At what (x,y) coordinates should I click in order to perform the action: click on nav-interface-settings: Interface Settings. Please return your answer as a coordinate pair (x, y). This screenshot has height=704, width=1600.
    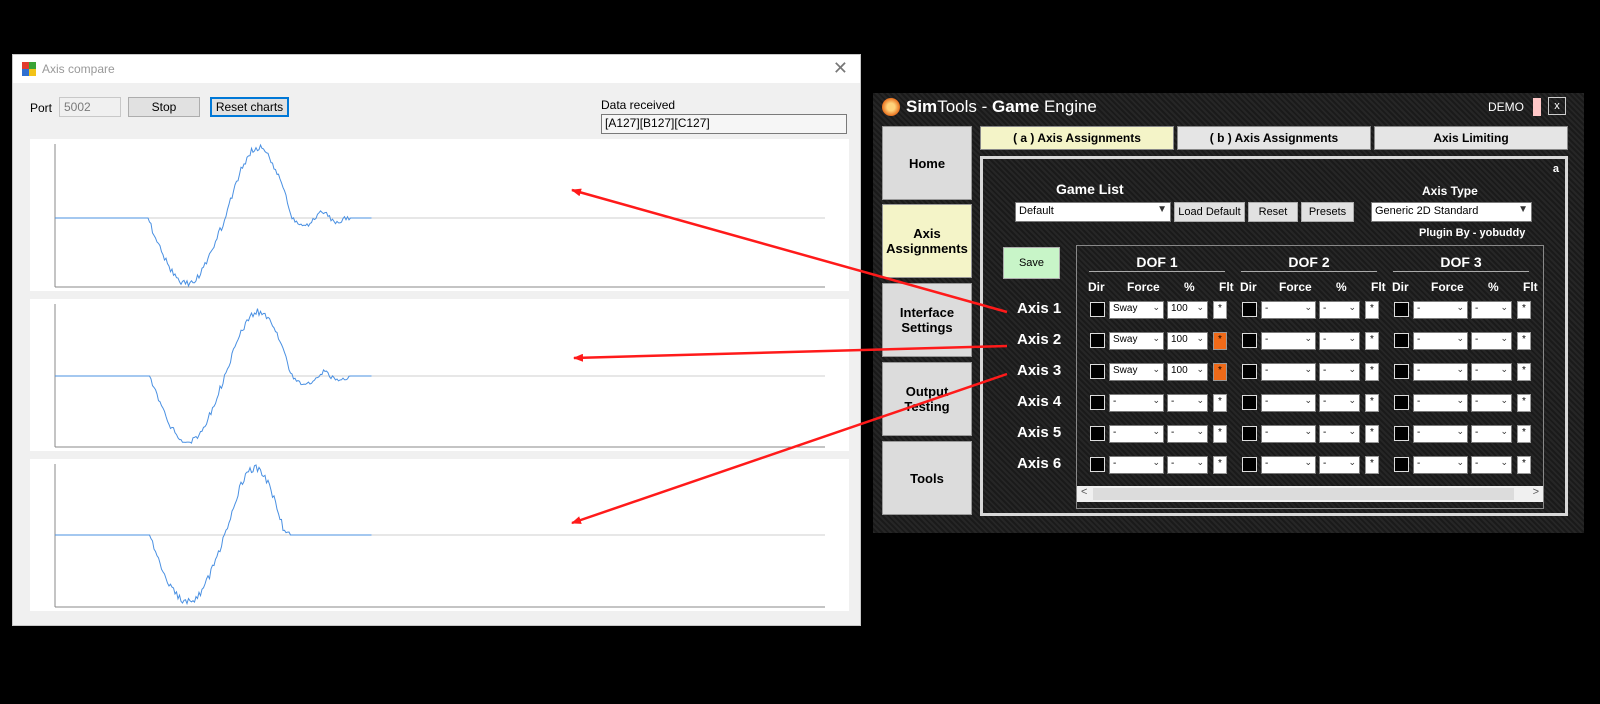
    Looking at the image, I should click on (927, 320).